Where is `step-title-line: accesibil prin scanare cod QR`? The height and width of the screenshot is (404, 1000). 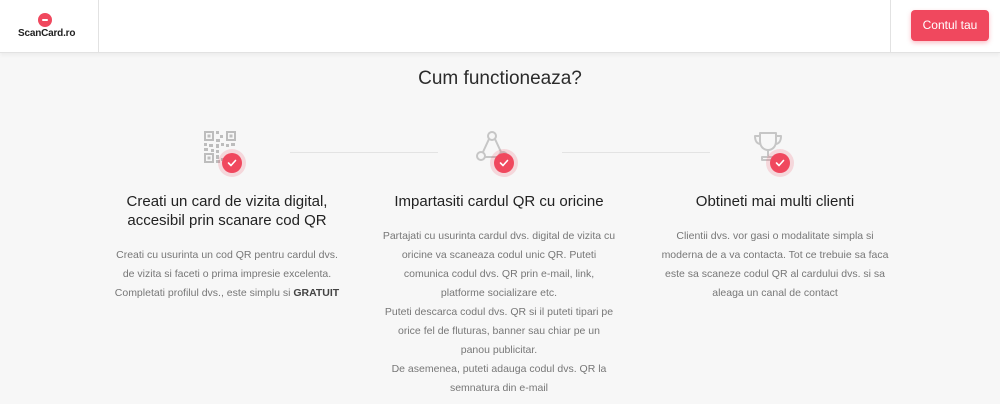
step-title-line: accesibil prin scanare cod QR is located at coordinates (227, 220).